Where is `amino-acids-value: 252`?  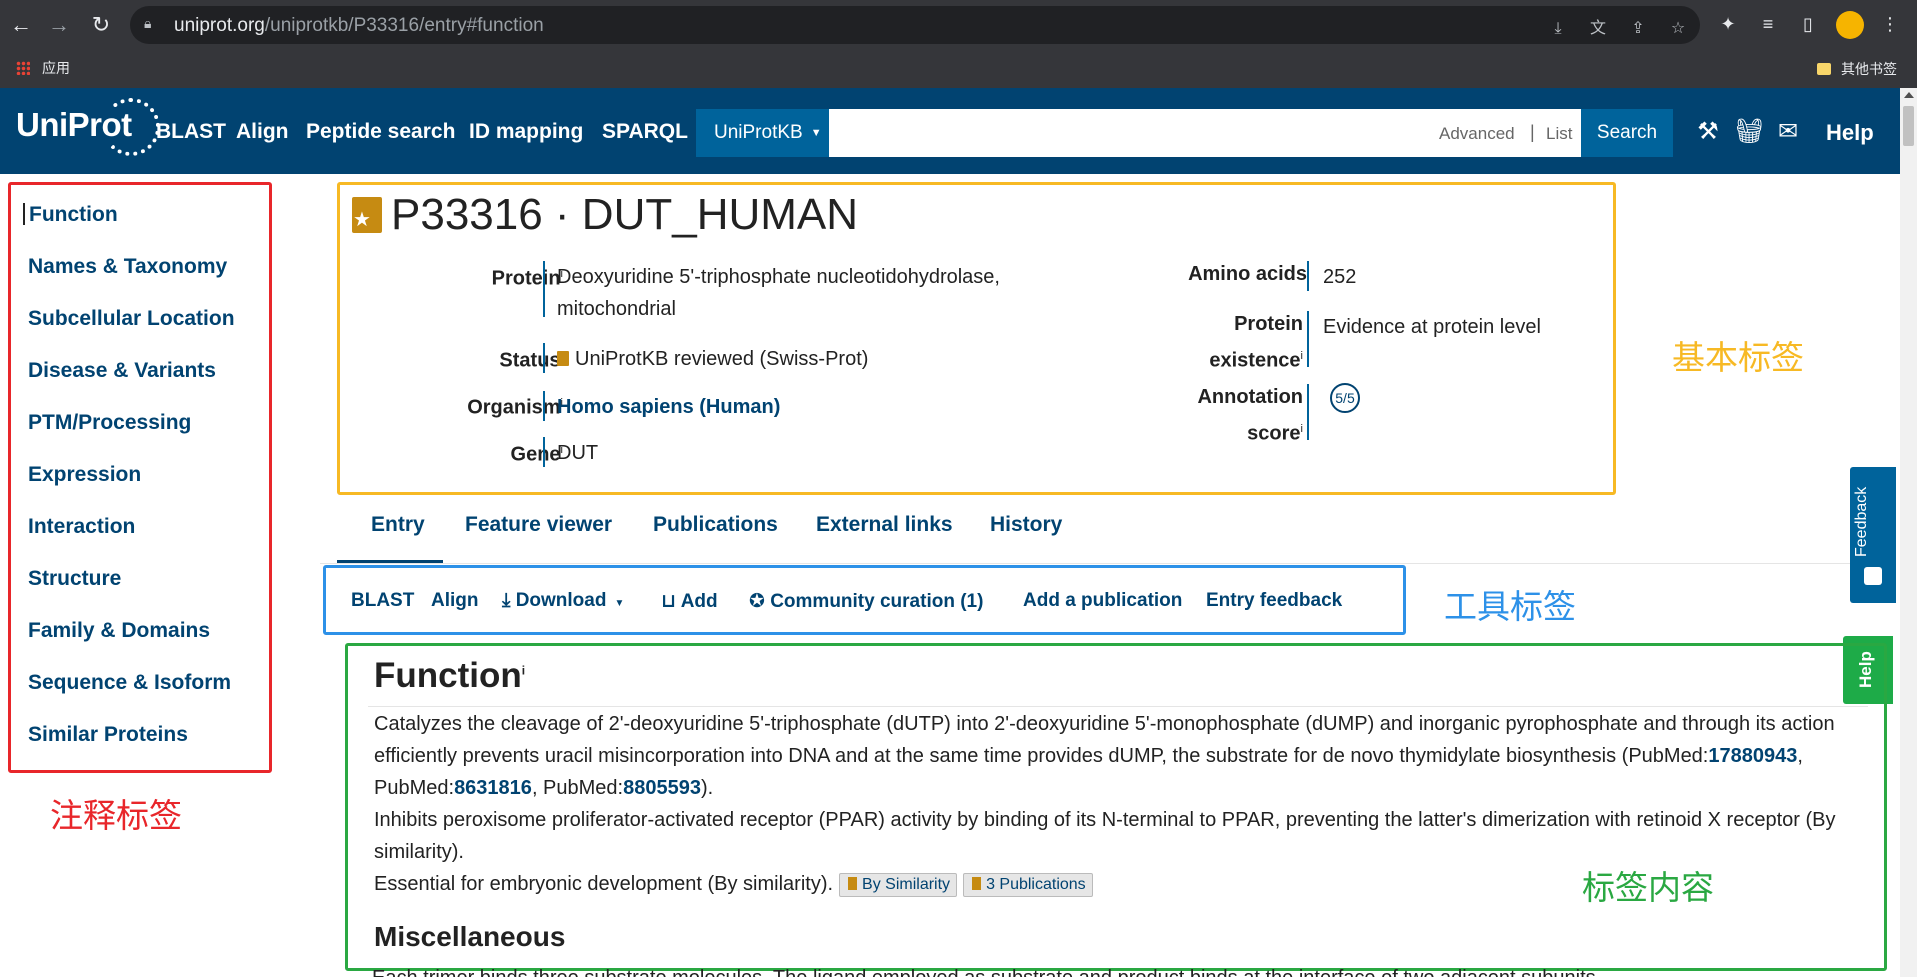 amino-acids-value: 252 is located at coordinates (1340, 277).